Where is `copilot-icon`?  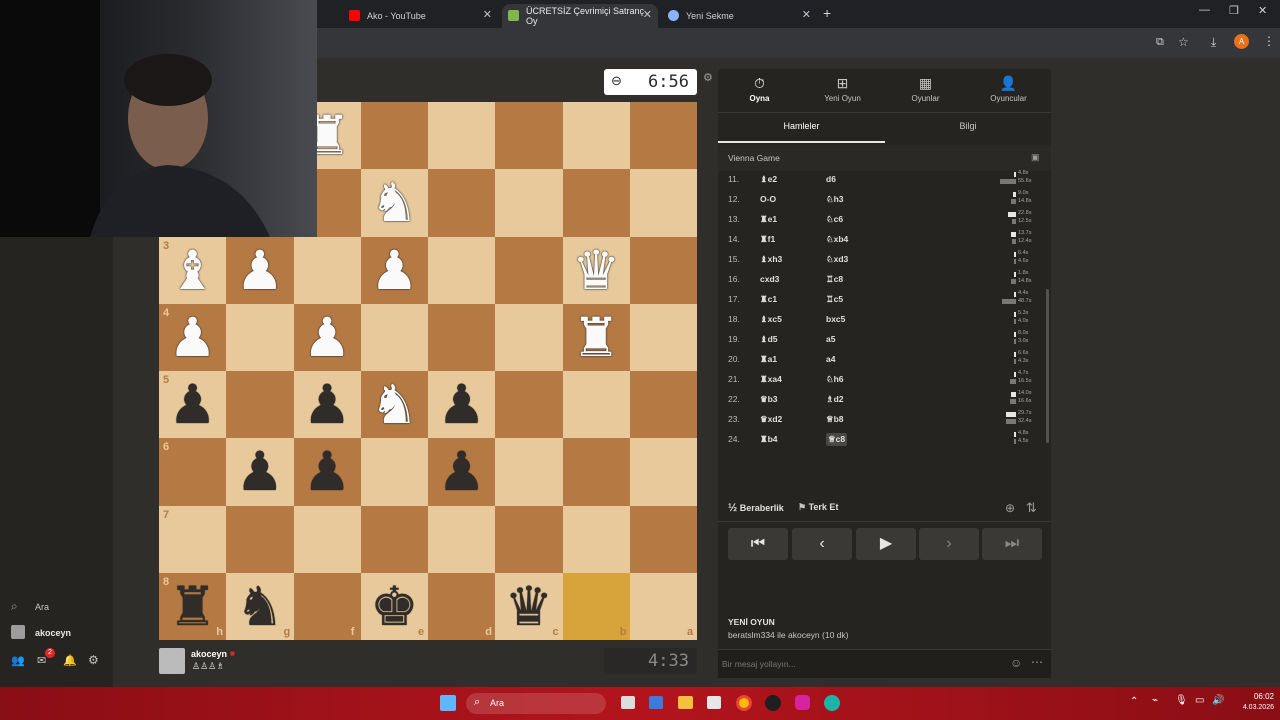
copilot-icon is located at coordinates (656, 702).